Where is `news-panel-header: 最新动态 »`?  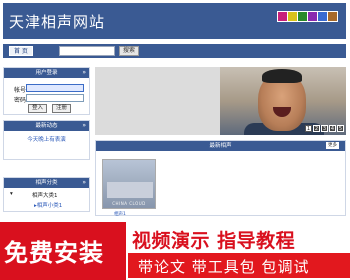 news-panel-header: 最新动态 » is located at coordinates (46, 126).